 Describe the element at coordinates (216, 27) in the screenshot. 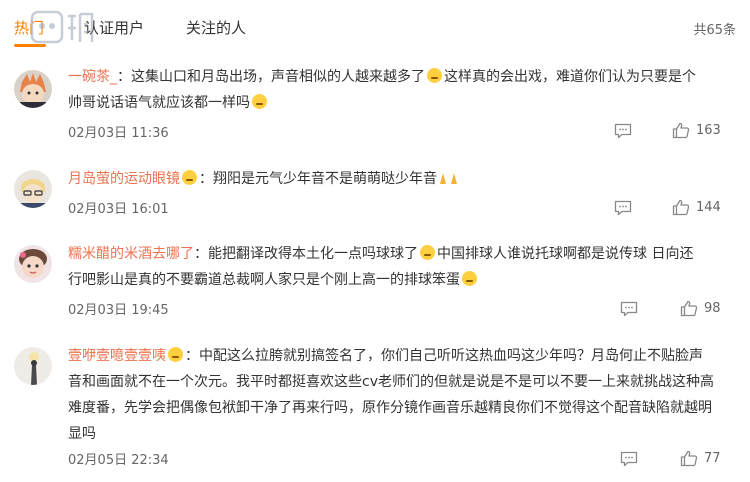

I see `tab-following: 关注的人` at that location.